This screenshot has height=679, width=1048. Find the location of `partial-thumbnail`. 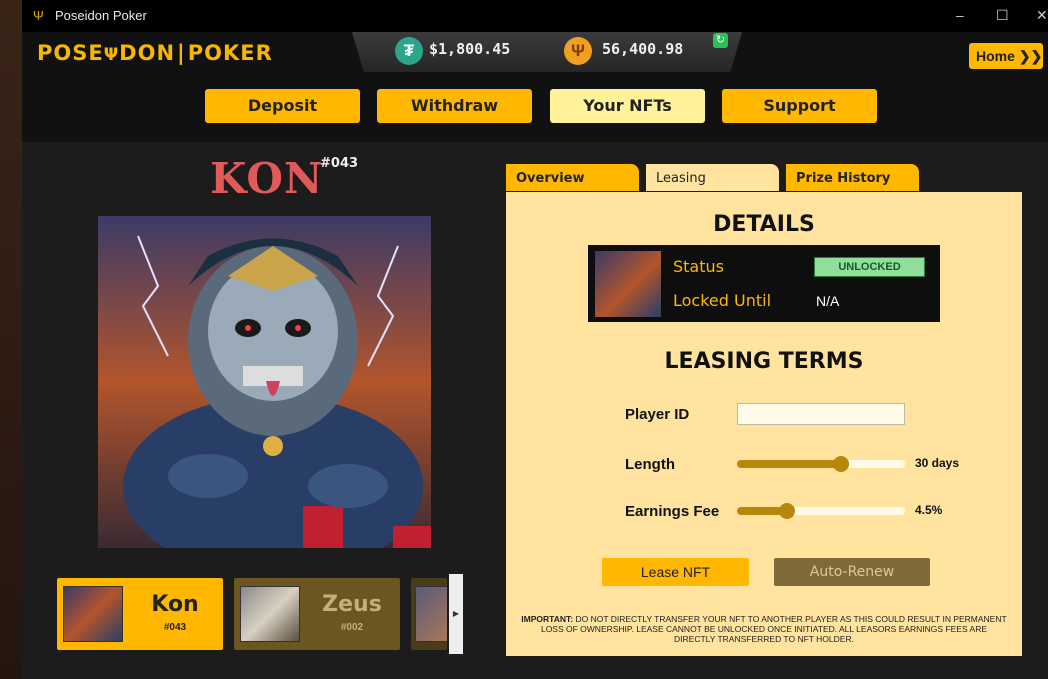

partial-thumbnail is located at coordinates (431, 614).